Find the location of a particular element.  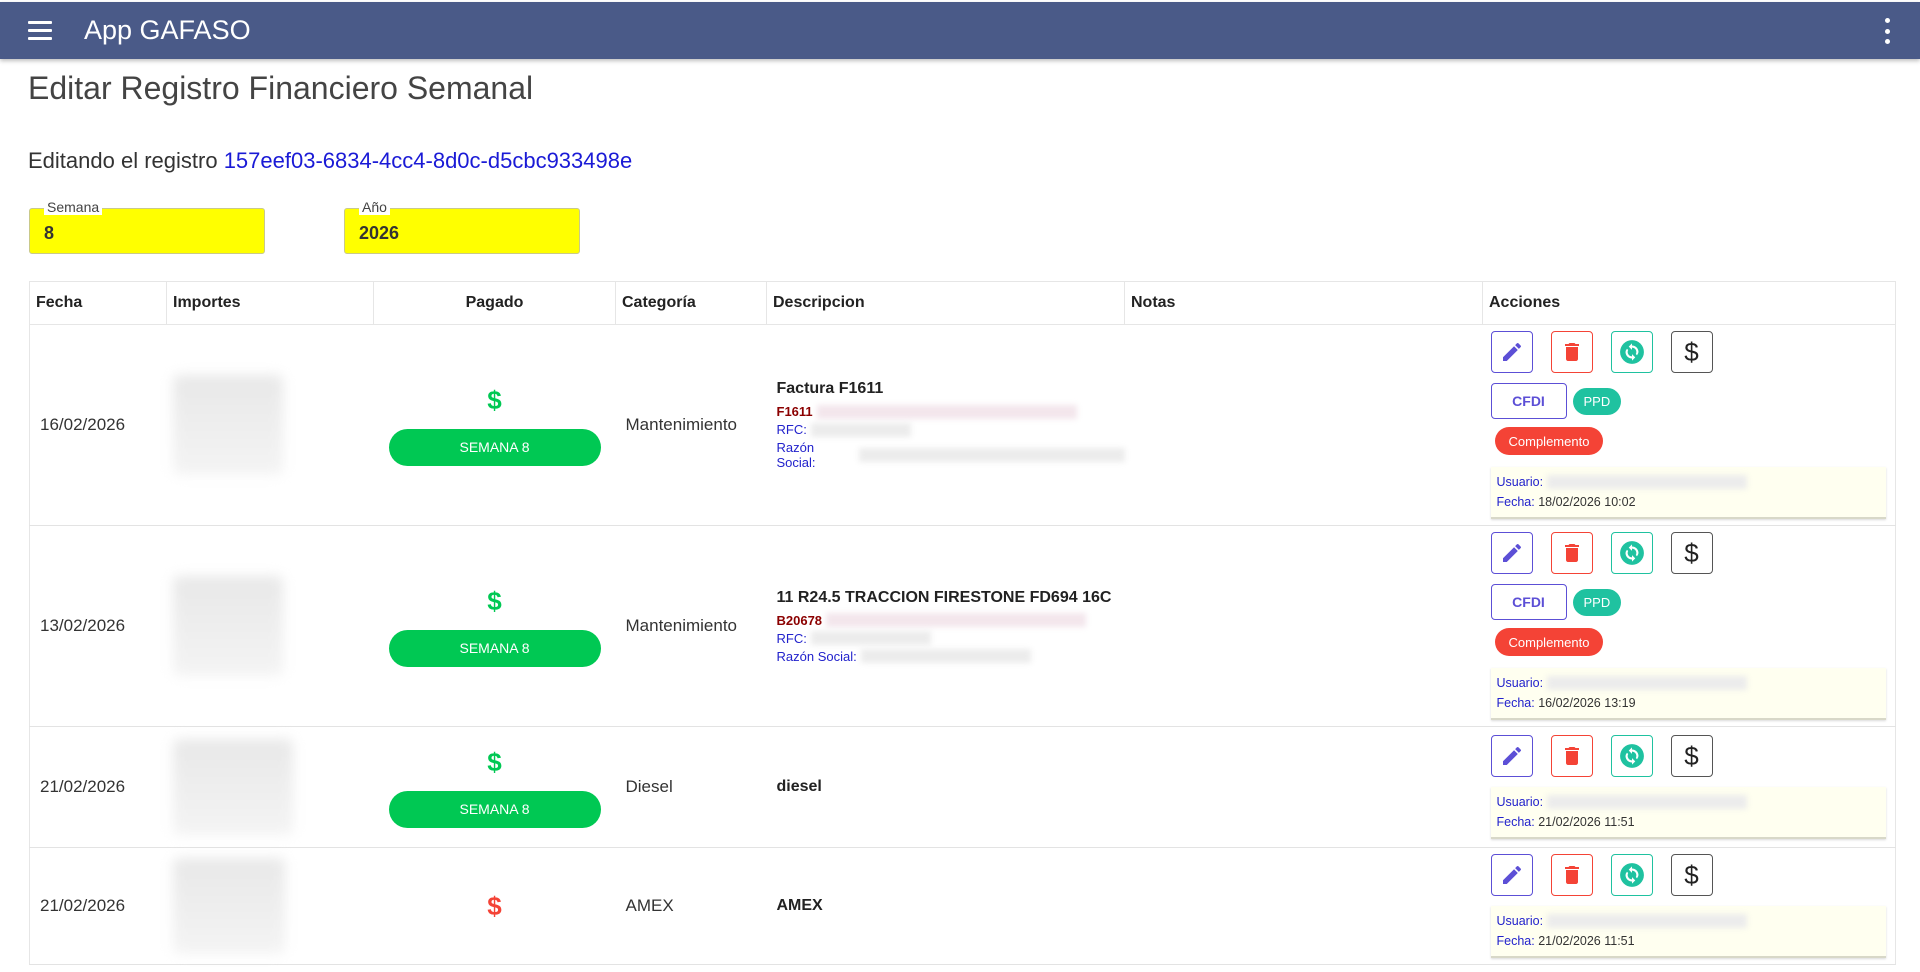

anio-input is located at coordinates (459, 233).